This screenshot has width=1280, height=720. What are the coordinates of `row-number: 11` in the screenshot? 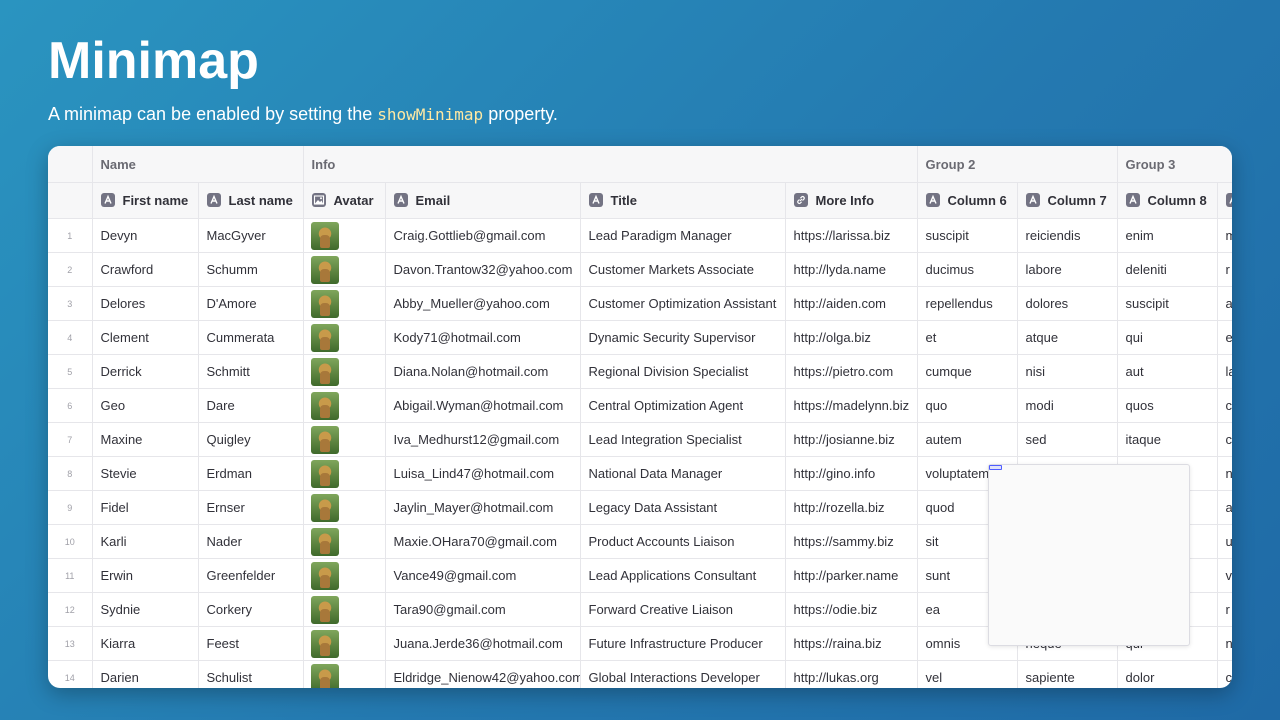 It's located at (70, 575).